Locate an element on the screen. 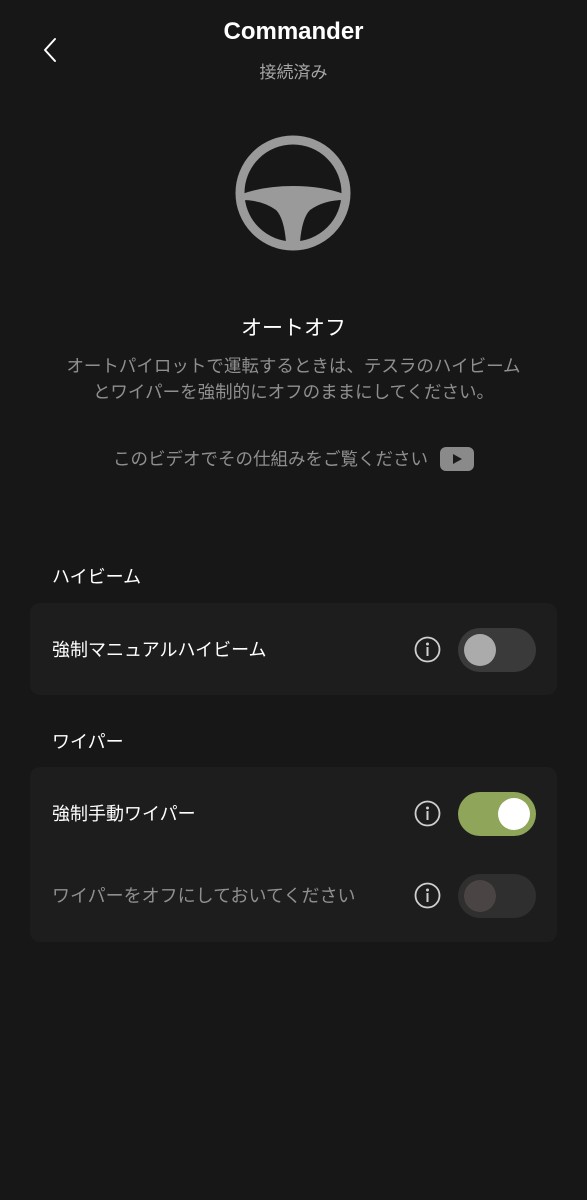 The width and height of the screenshot is (587, 1200). toggle-keep-wiper-off is located at coordinates (497, 896).